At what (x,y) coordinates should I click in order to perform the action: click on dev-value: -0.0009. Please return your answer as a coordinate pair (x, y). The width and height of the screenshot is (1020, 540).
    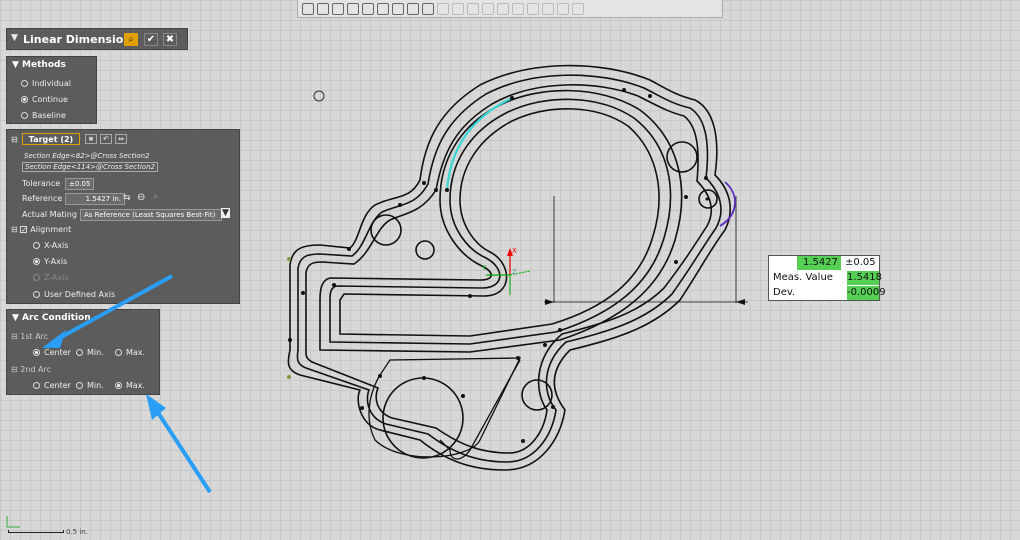
    Looking at the image, I should click on (866, 293).